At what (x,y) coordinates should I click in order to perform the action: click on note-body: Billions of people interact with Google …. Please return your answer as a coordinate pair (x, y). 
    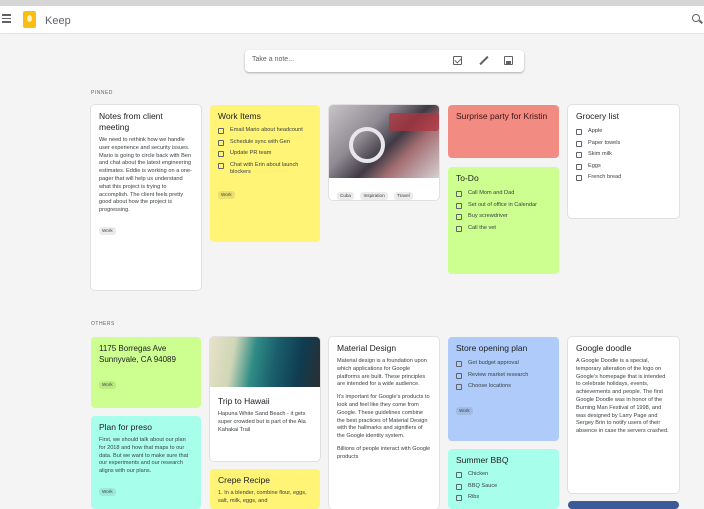
    Looking at the image, I should click on (384, 452).